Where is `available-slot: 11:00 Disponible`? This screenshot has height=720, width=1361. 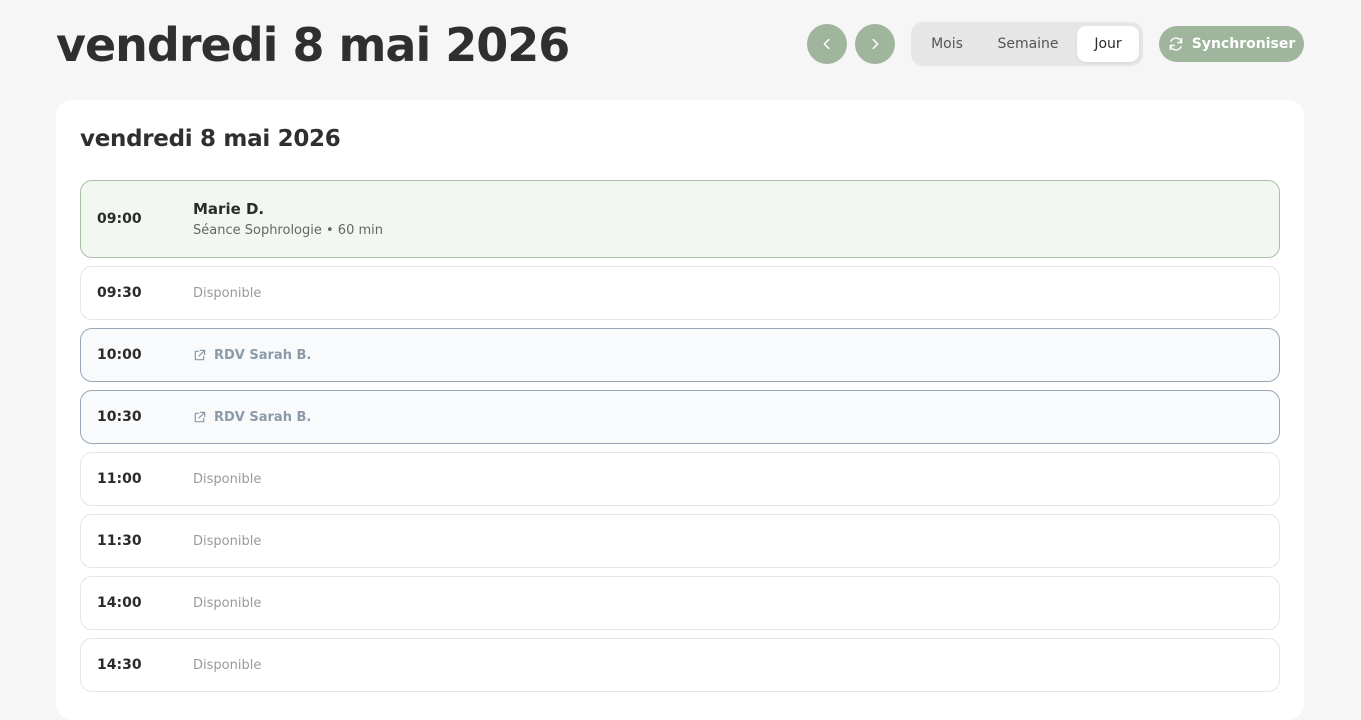 available-slot: 11:00 Disponible is located at coordinates (680, 479).